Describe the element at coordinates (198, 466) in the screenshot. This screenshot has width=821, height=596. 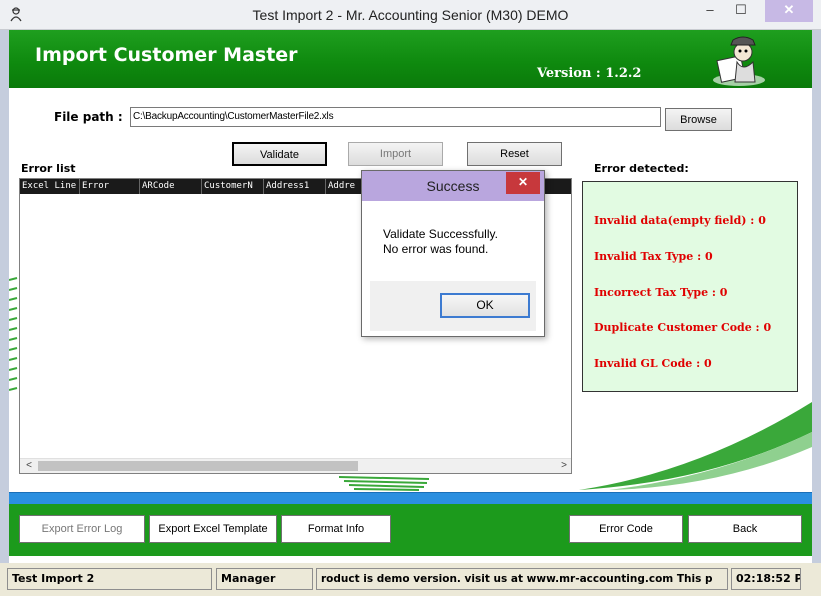
I see `scroll-thumb` at that location.